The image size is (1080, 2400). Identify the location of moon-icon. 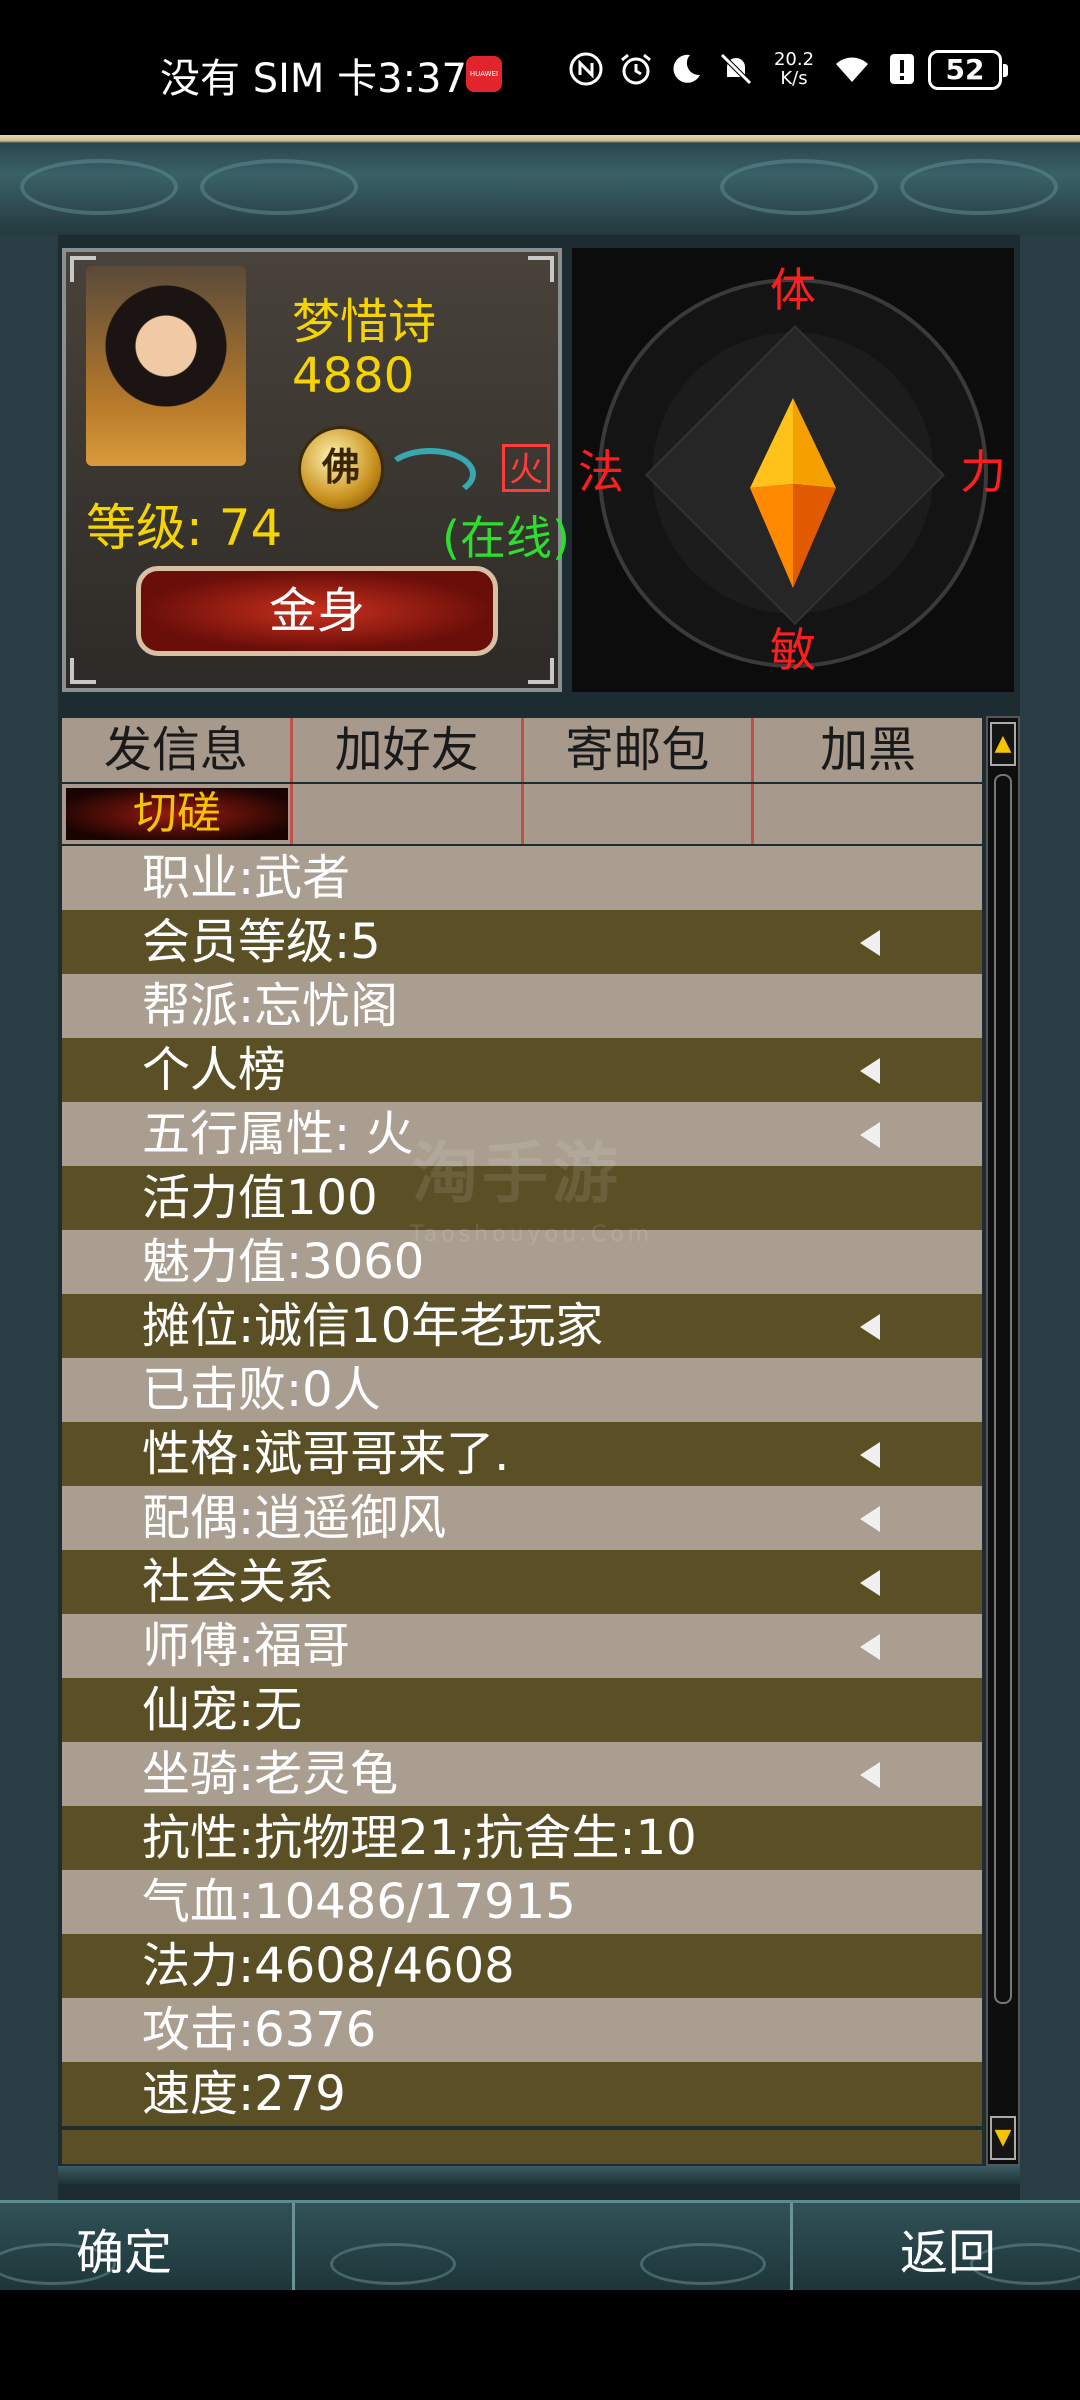
(686, 68).